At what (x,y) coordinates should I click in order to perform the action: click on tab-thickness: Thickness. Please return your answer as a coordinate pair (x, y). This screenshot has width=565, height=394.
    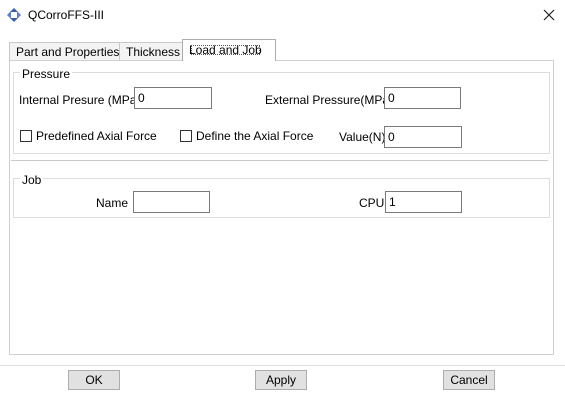
    Looking at the image, I should click on (152, 51).